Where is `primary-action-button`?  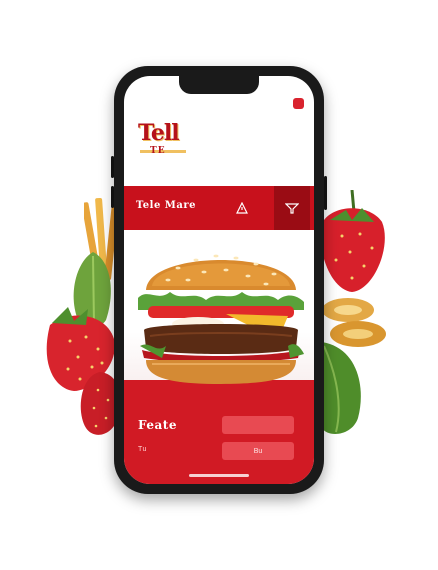
primary-action-button is located at coordinates (258, 425).